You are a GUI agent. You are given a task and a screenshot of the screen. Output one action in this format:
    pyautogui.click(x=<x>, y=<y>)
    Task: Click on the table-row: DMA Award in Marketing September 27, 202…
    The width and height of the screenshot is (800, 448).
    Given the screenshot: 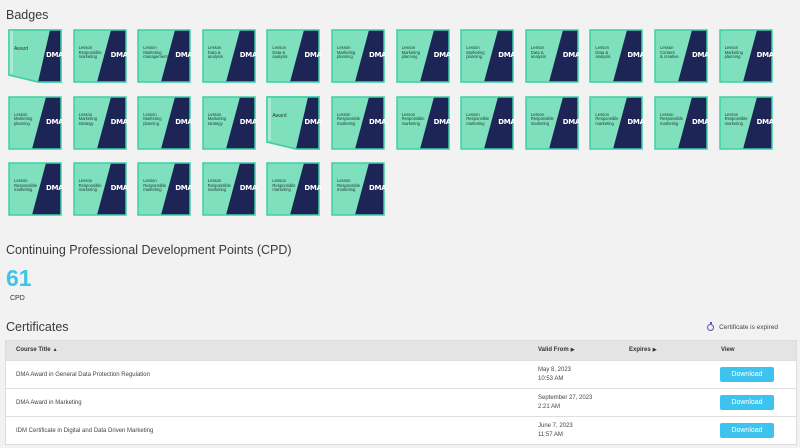 What is the action you would take?
    pyautogui.click(x=401, y=402)
    